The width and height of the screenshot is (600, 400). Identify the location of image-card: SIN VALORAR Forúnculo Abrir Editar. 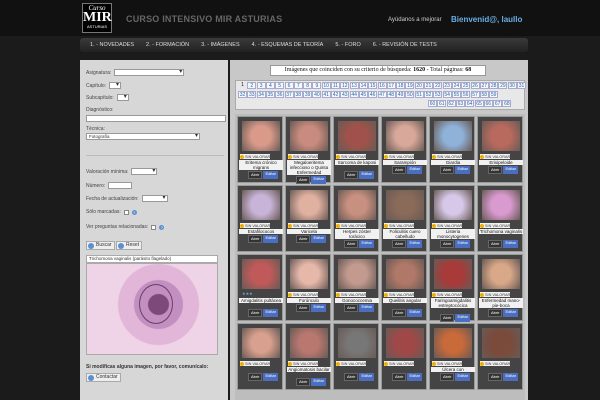
(308, 287).